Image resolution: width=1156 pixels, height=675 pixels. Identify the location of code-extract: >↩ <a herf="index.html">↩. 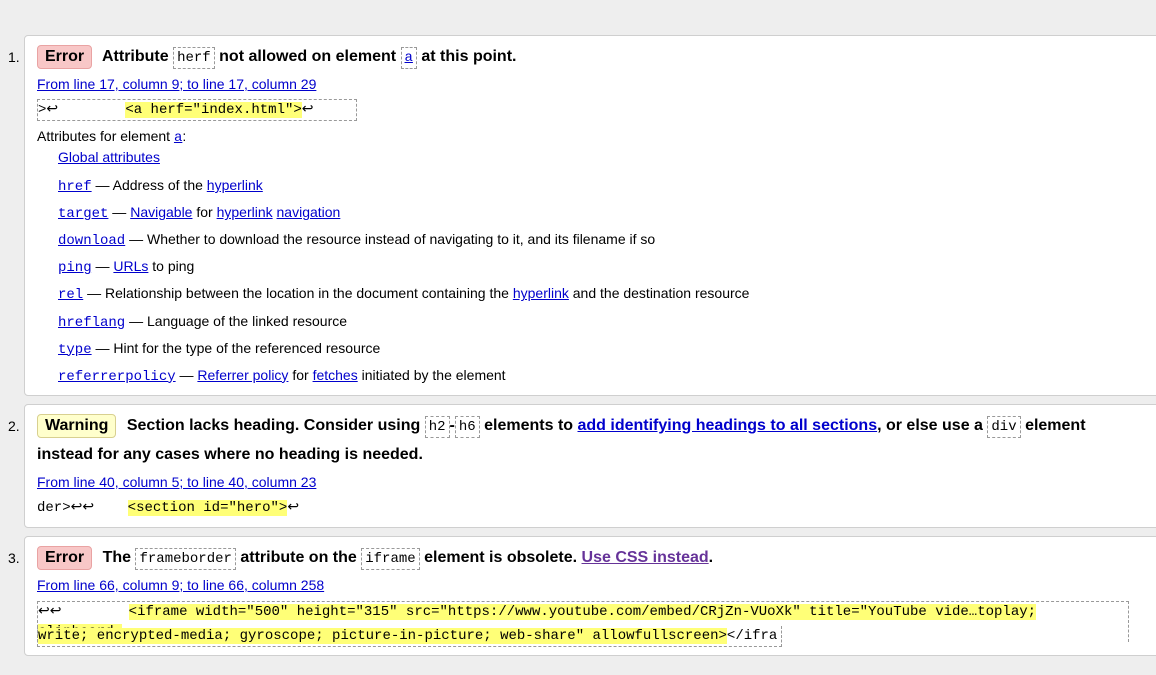
(197, 110).